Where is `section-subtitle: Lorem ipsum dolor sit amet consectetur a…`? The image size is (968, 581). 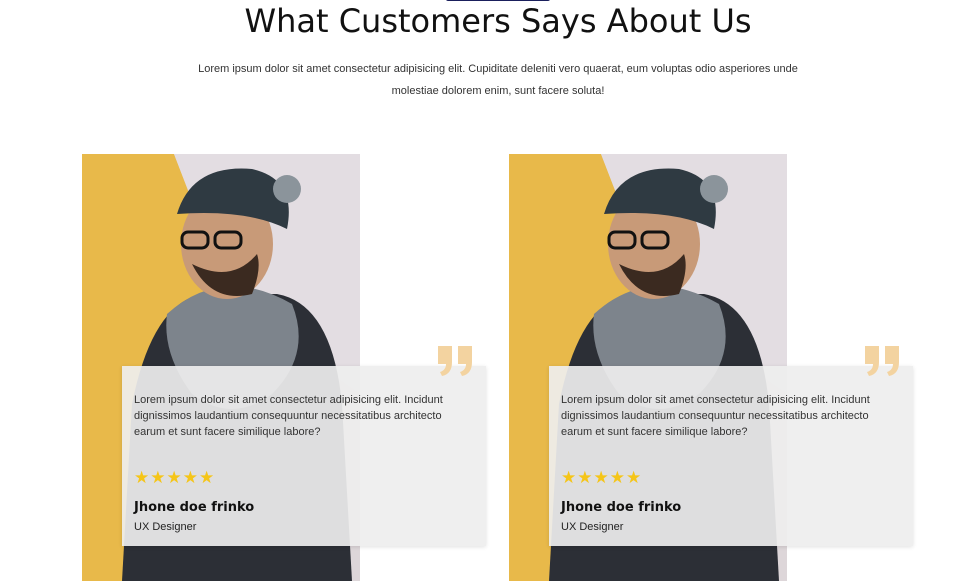
section-subtitle: Lorem ipsum dolor sit amet consectetur a… is located at coordinates (498, 80).